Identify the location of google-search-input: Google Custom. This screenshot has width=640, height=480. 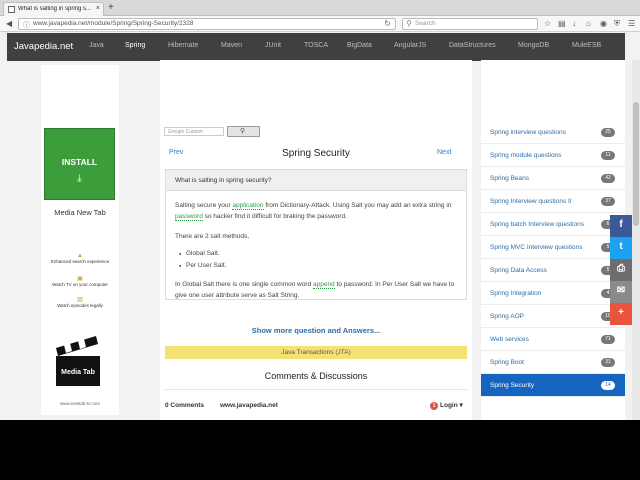
(194, 131).